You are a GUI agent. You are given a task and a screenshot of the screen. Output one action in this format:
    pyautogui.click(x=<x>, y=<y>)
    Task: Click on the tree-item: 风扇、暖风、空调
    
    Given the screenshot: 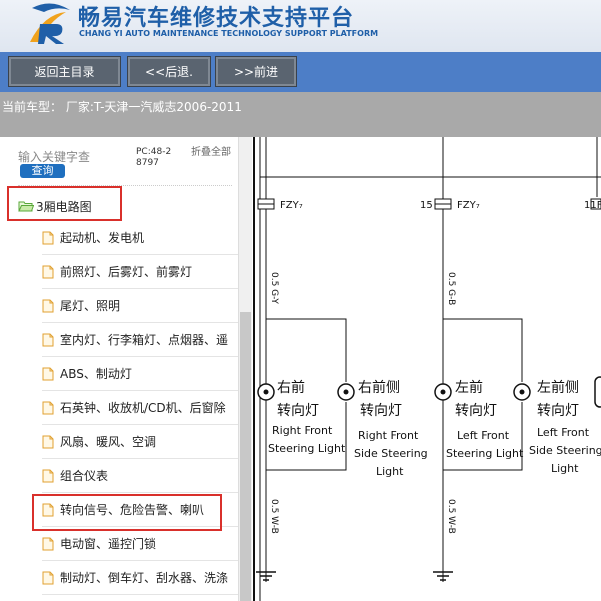 What is the action you would take?
    pyautogui.click(x=140, y=442)
    